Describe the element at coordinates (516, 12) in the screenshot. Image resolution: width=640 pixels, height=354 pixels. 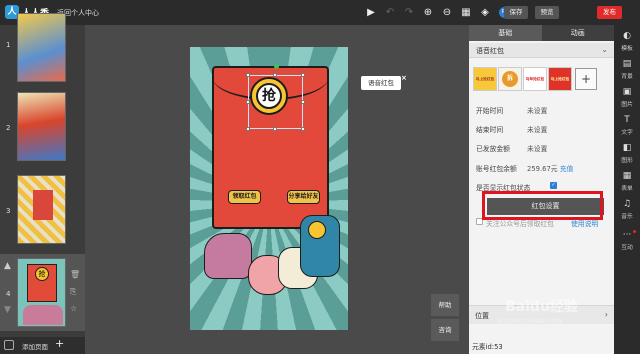
I see `save-button: 保存` at that location.